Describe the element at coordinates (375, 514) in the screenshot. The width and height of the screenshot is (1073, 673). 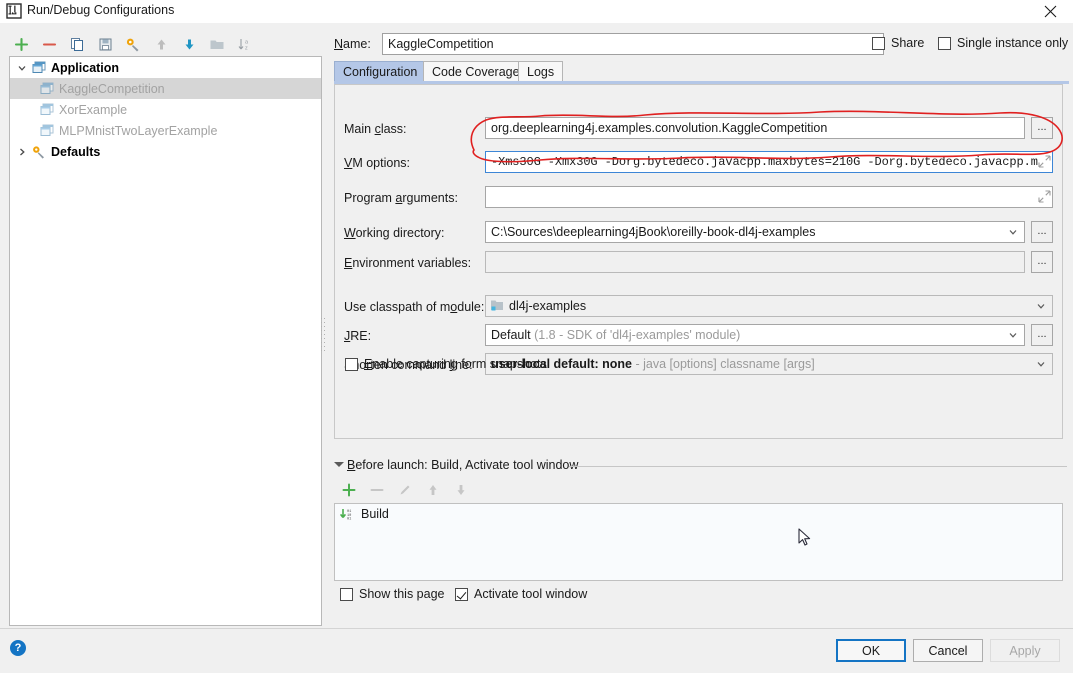
I see `before-launch-task-label: Build` at that location.